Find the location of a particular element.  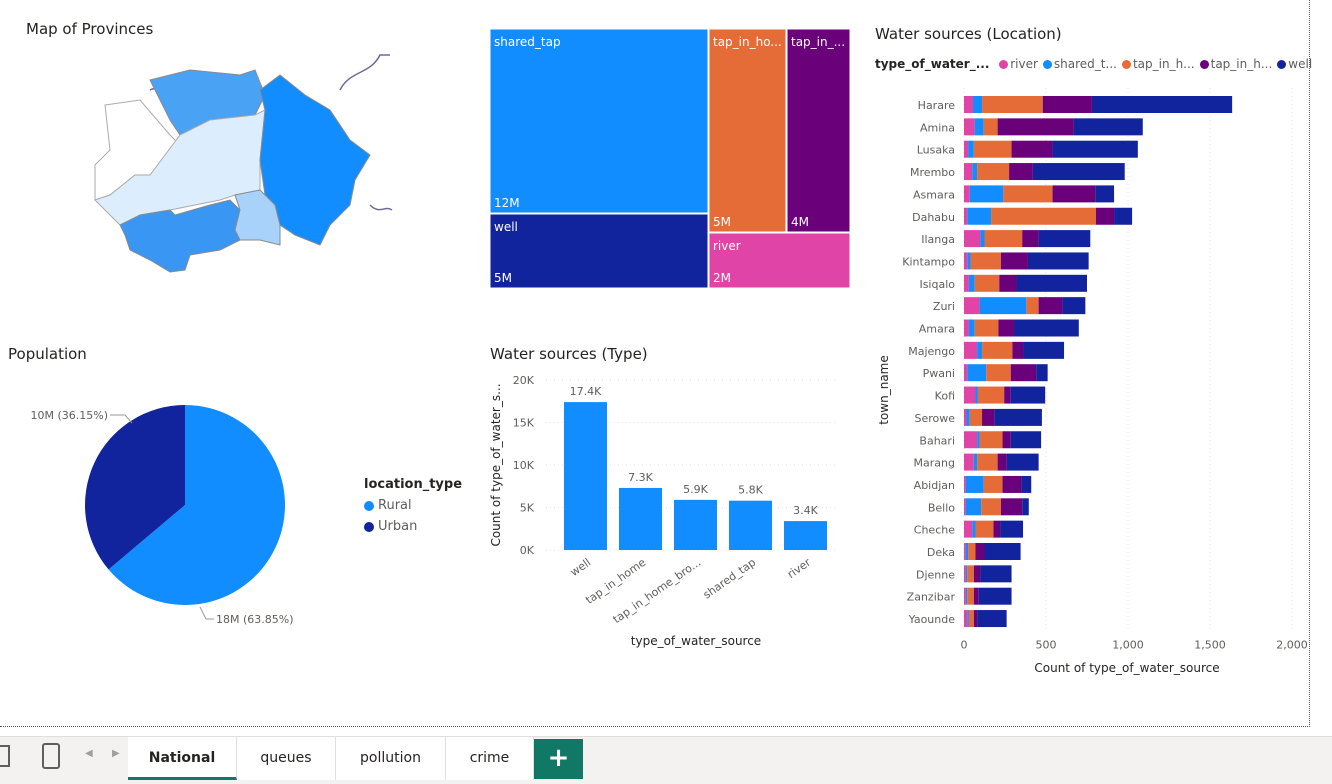

legend-item-rural: Rural is located at coordinates (413, 505).